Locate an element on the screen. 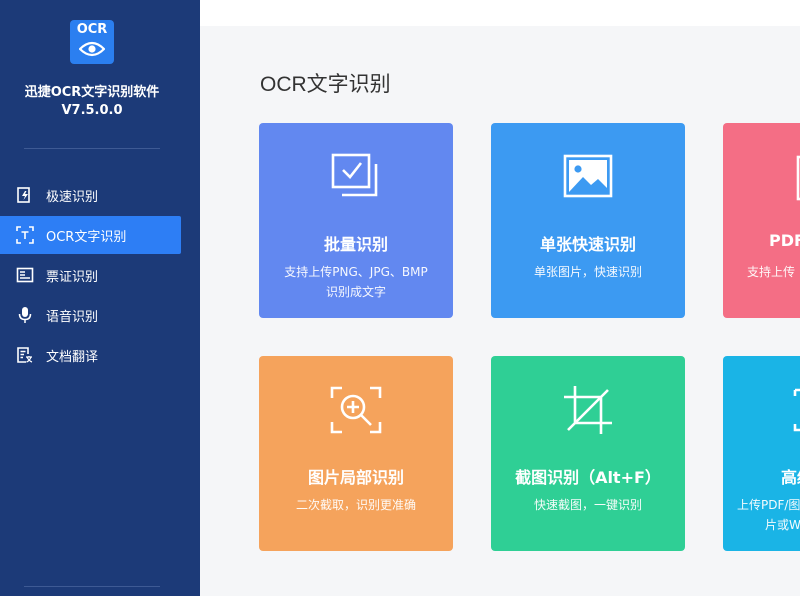 This screenshot has height=596, width=800. text-scan-icon is located at coordinates (25, 235).